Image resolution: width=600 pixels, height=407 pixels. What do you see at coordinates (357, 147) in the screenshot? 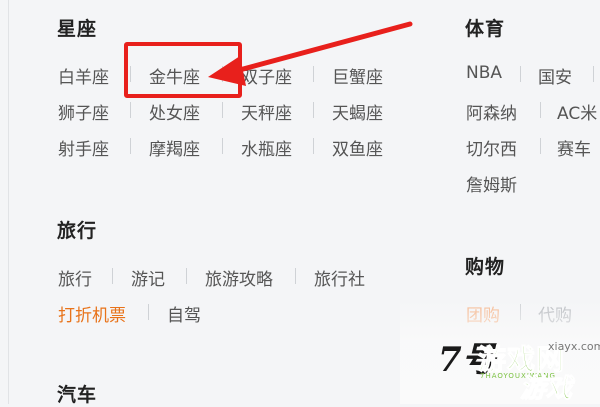
I see `link-shuangyu: 双鱼座` at bounding box center [357, 147].